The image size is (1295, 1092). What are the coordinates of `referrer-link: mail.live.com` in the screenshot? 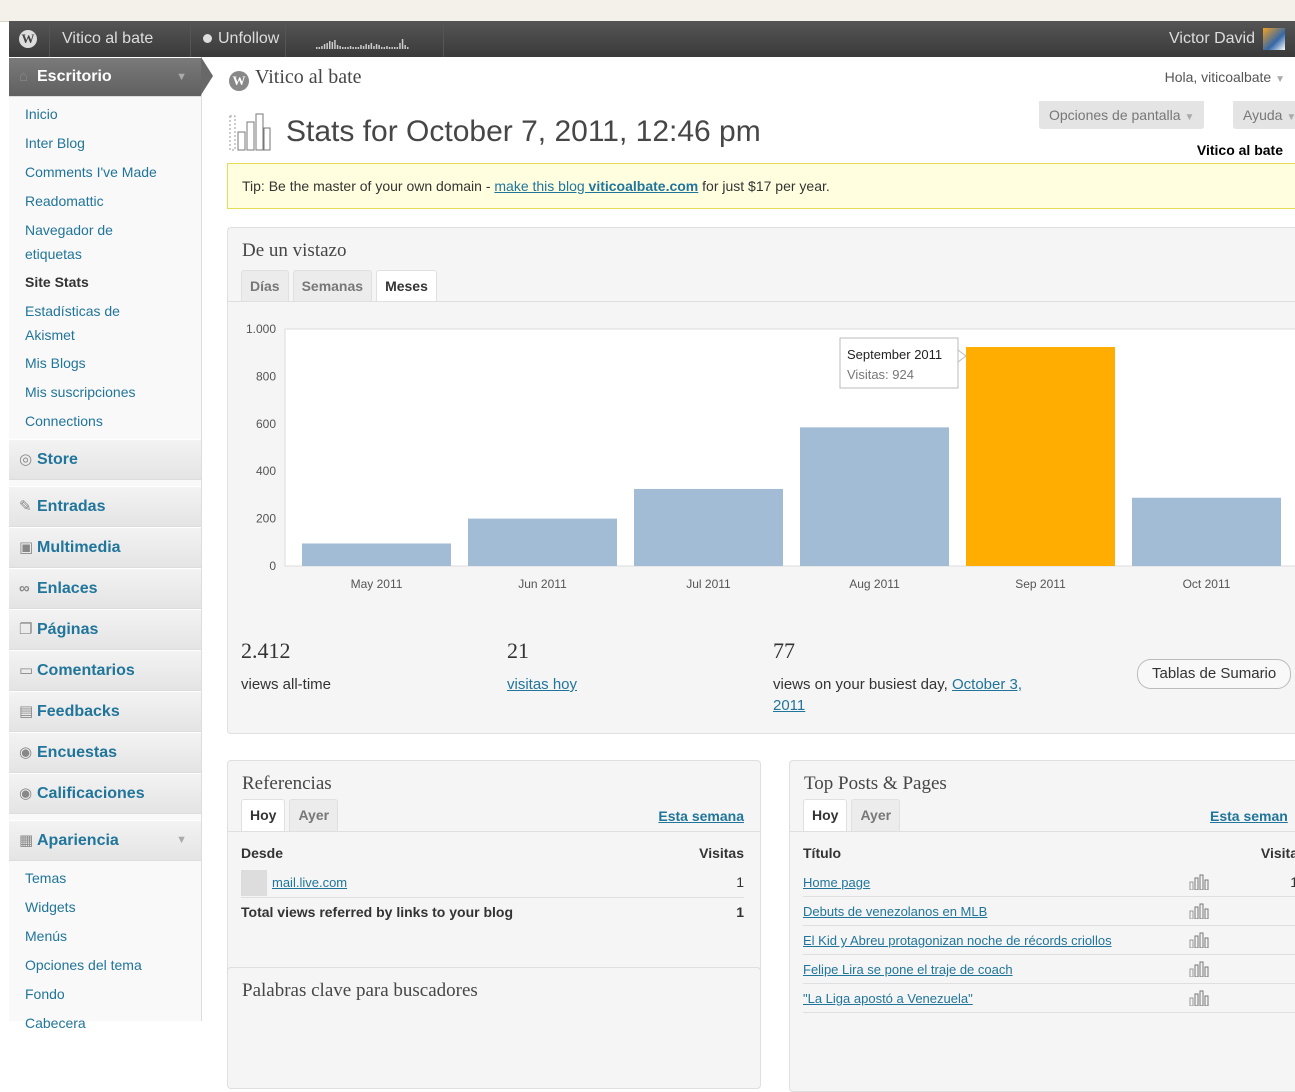 It's located at (309, 882).